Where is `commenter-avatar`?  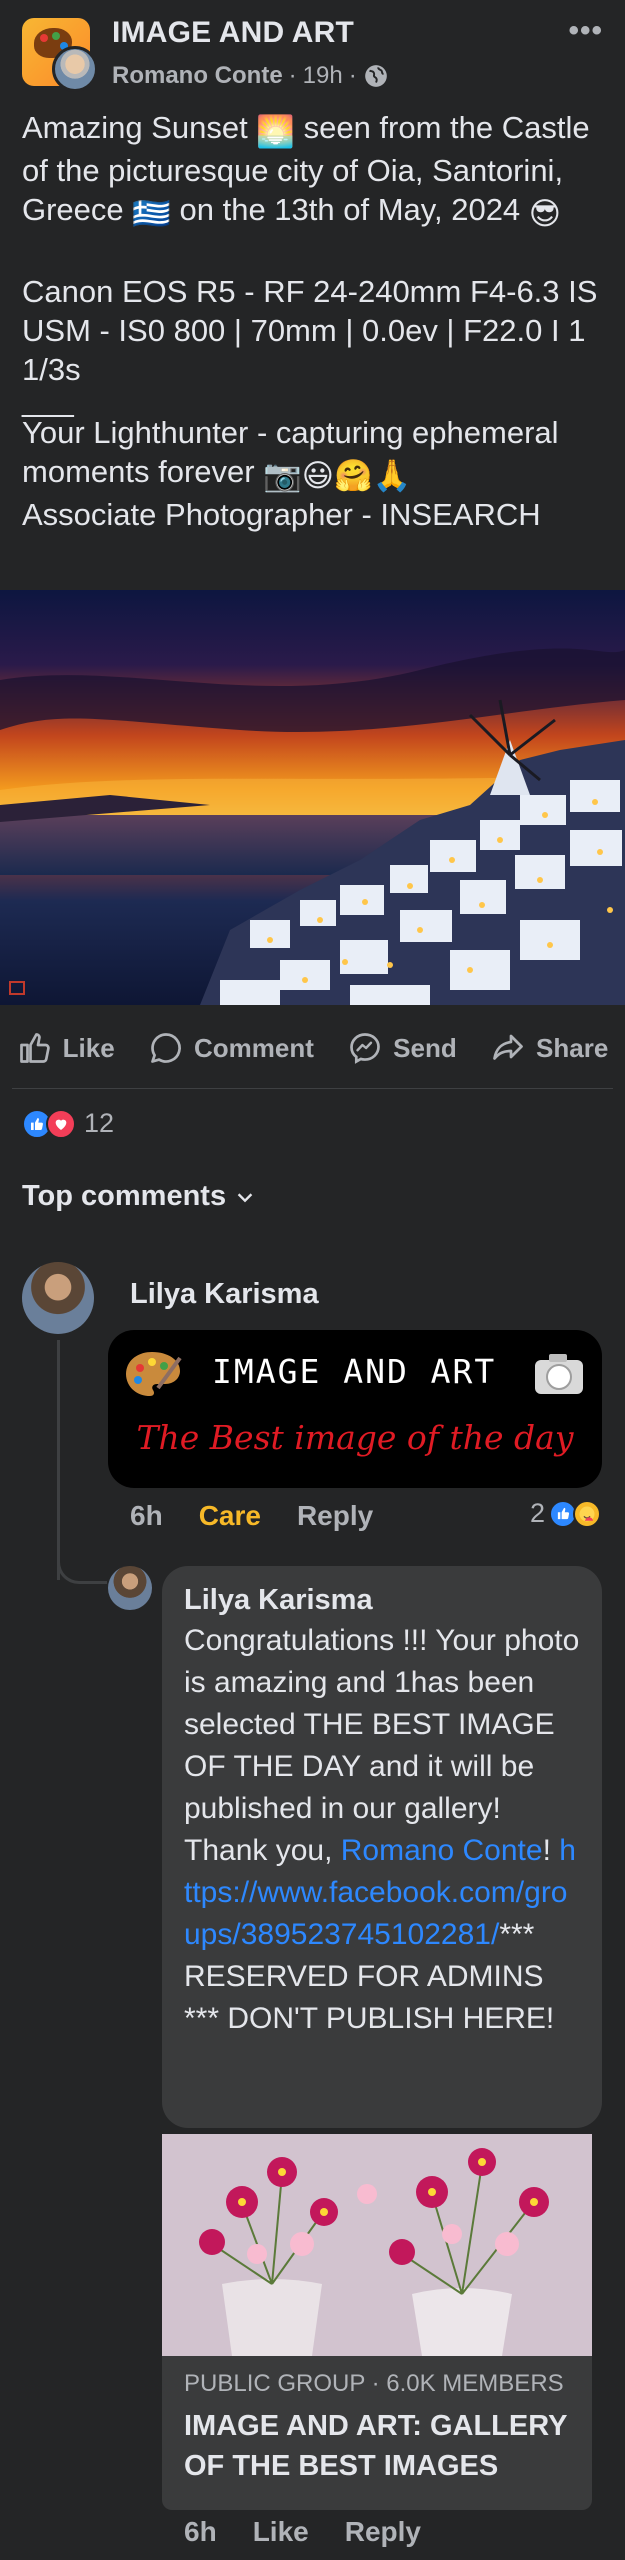 commenter-avatar is located at coordinates (58, 1298).